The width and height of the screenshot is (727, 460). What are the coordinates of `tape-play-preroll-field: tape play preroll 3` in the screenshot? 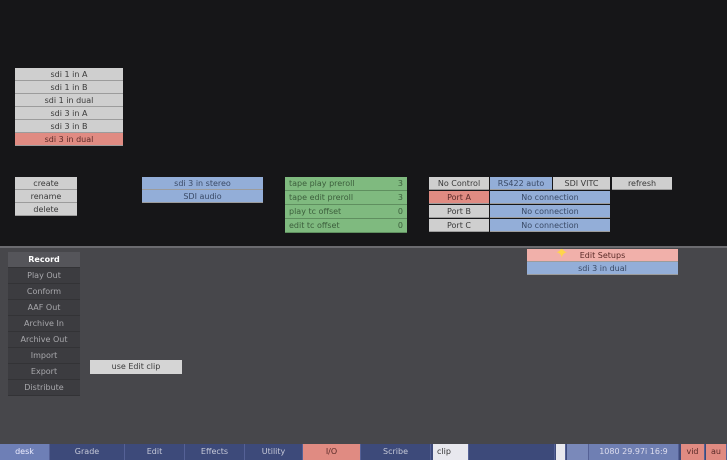 It's located at (346, 184).